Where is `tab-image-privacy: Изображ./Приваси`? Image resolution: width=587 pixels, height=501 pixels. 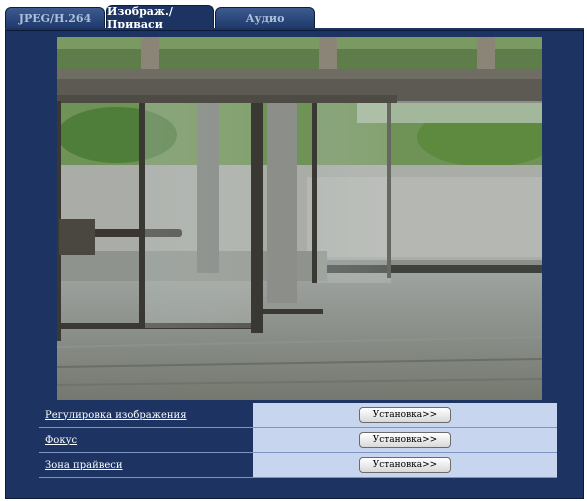 tab-image-privacy: Изображ./Приваси is located at coordinates (160, 18).